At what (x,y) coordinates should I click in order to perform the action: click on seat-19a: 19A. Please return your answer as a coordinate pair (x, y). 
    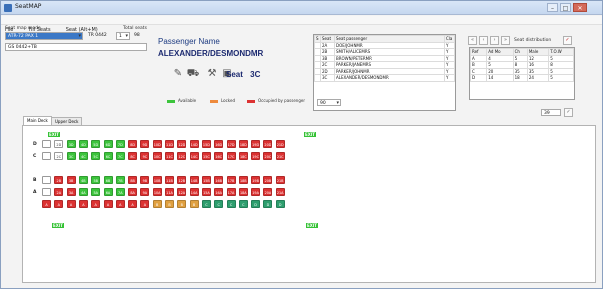
    Looking at the image, I should click on (256, 192).